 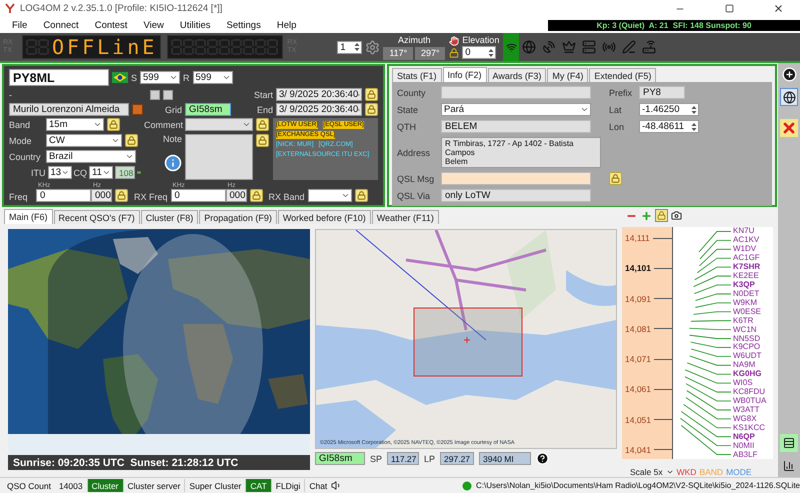 What do you see at coordinates (219, 157) in the screenshot?
I see `note-field` at bounding box center [219, 157].